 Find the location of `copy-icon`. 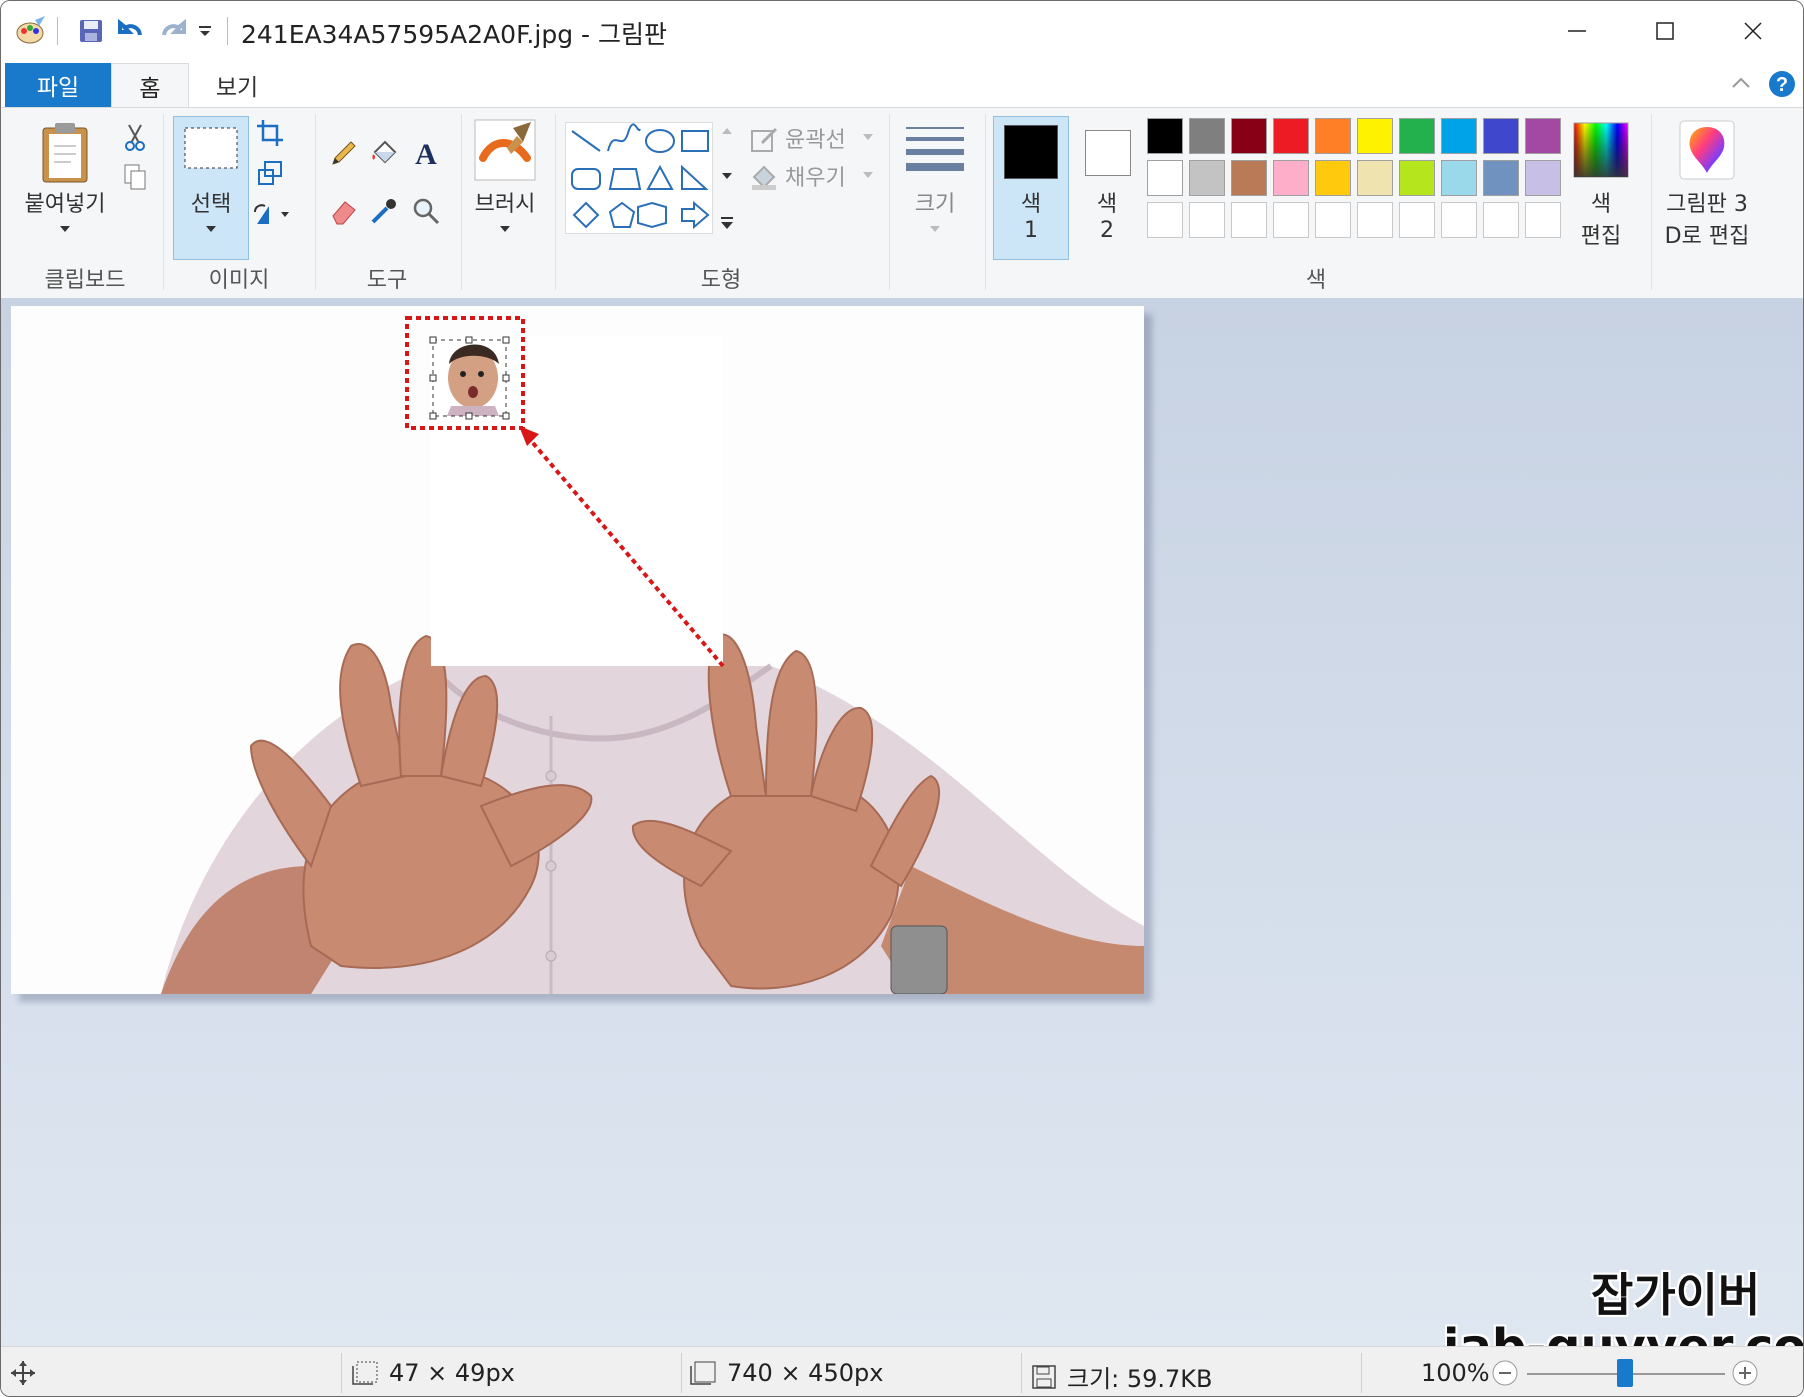

copy-icon is located at coordinates (135, 177).